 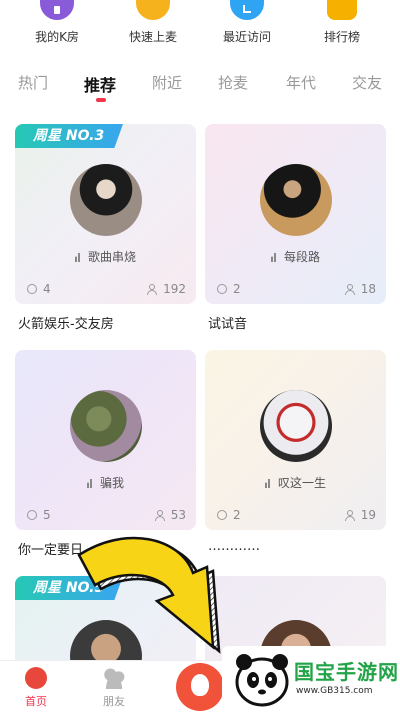 I want to click on comment-count: 5, so click(x=39, y=515).